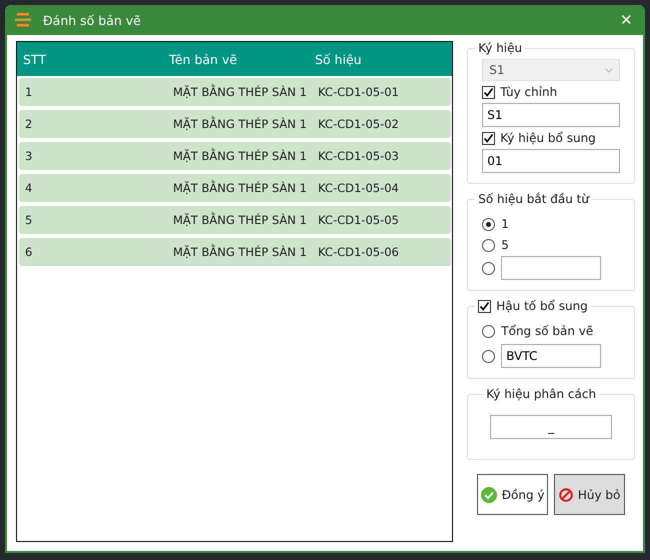 This screenshot has width=650, height=560. I want to click on column-header: Tên bản vẽ, so click(203, 59).